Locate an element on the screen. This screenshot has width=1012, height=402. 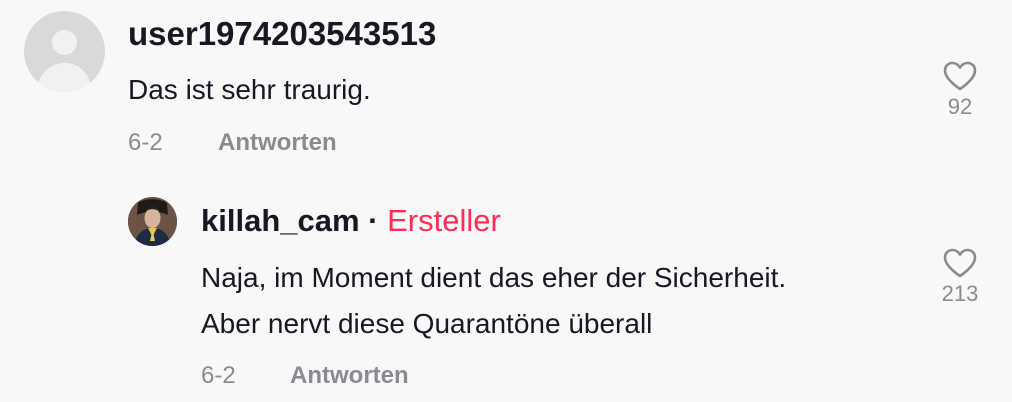
like-count: 213 is located at coordinates (960, 293).